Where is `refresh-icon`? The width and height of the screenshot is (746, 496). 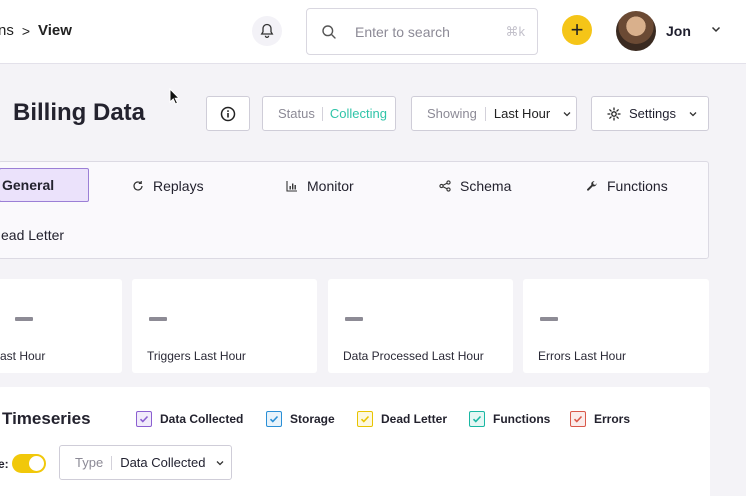
refresh-icon is located at coordinates (138, 186).